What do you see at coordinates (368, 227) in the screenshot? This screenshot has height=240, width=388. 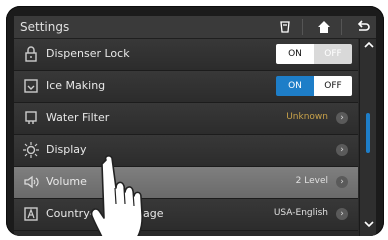 I see `scroll-down-icon` at bounding box center [368, 227].